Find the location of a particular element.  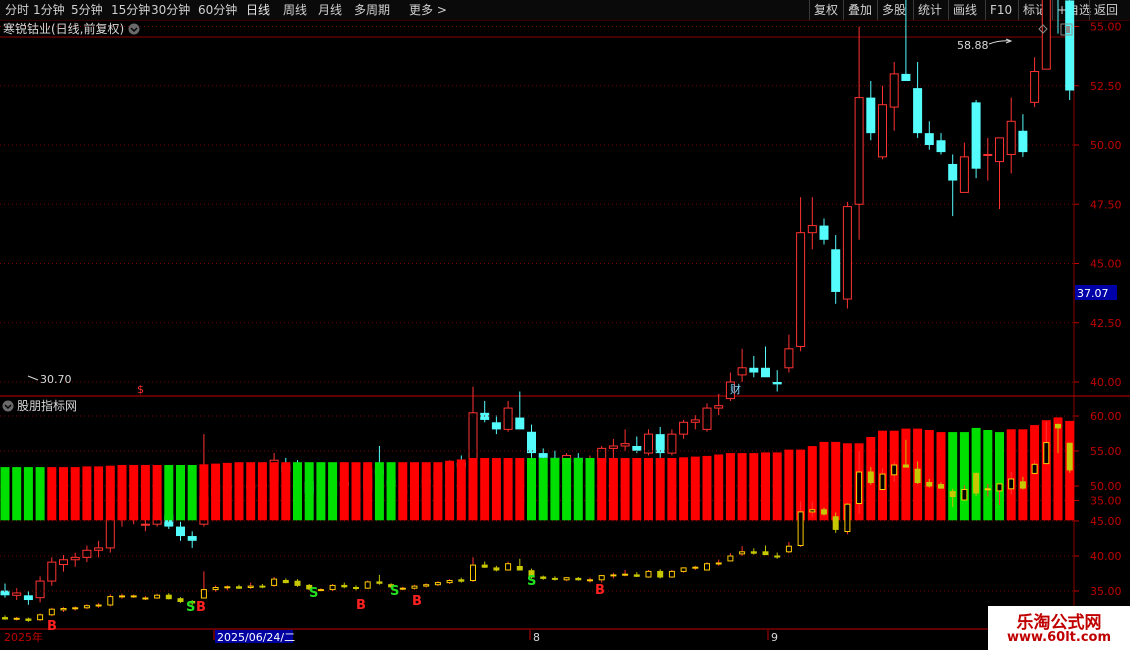

price-tick-label: 45.00 is located at coordinates (1106, 264).